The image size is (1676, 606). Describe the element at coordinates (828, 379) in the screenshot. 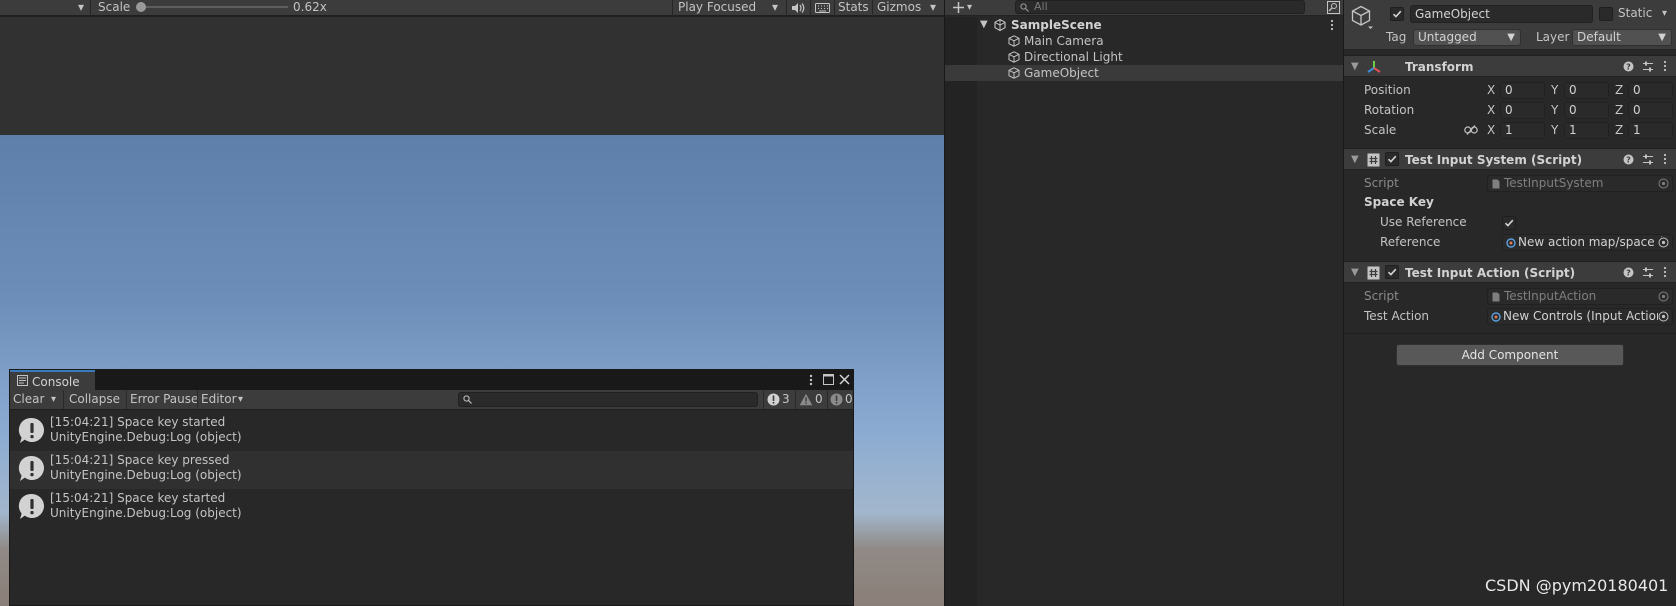

I see `maximize-icon` at that location.